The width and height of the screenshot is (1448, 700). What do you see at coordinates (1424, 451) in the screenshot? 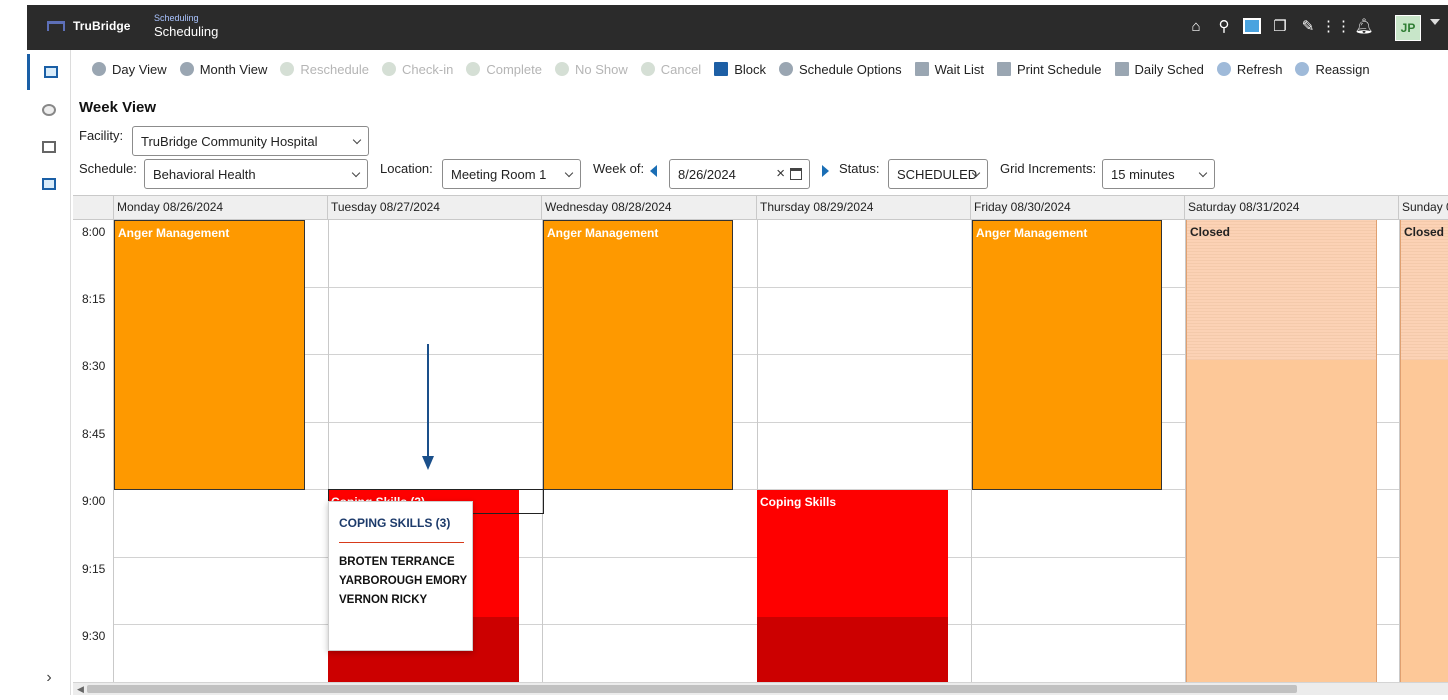
I see `closed-block-sunday: Closed` at bounding box center [1424, 451].